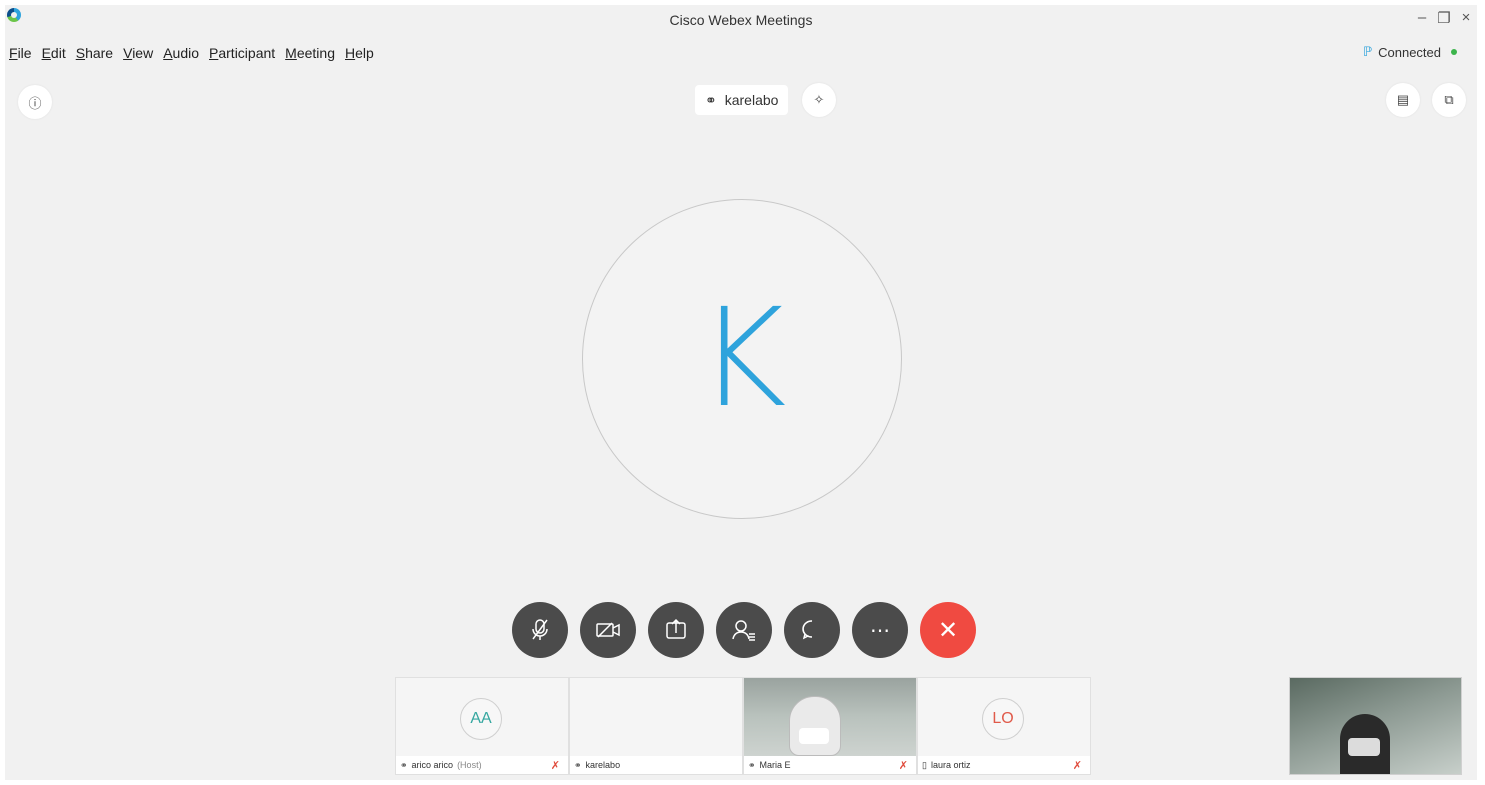  I want to click on participant-tile: LO ▯ laura ortiz ✗, so click(1004, 726).